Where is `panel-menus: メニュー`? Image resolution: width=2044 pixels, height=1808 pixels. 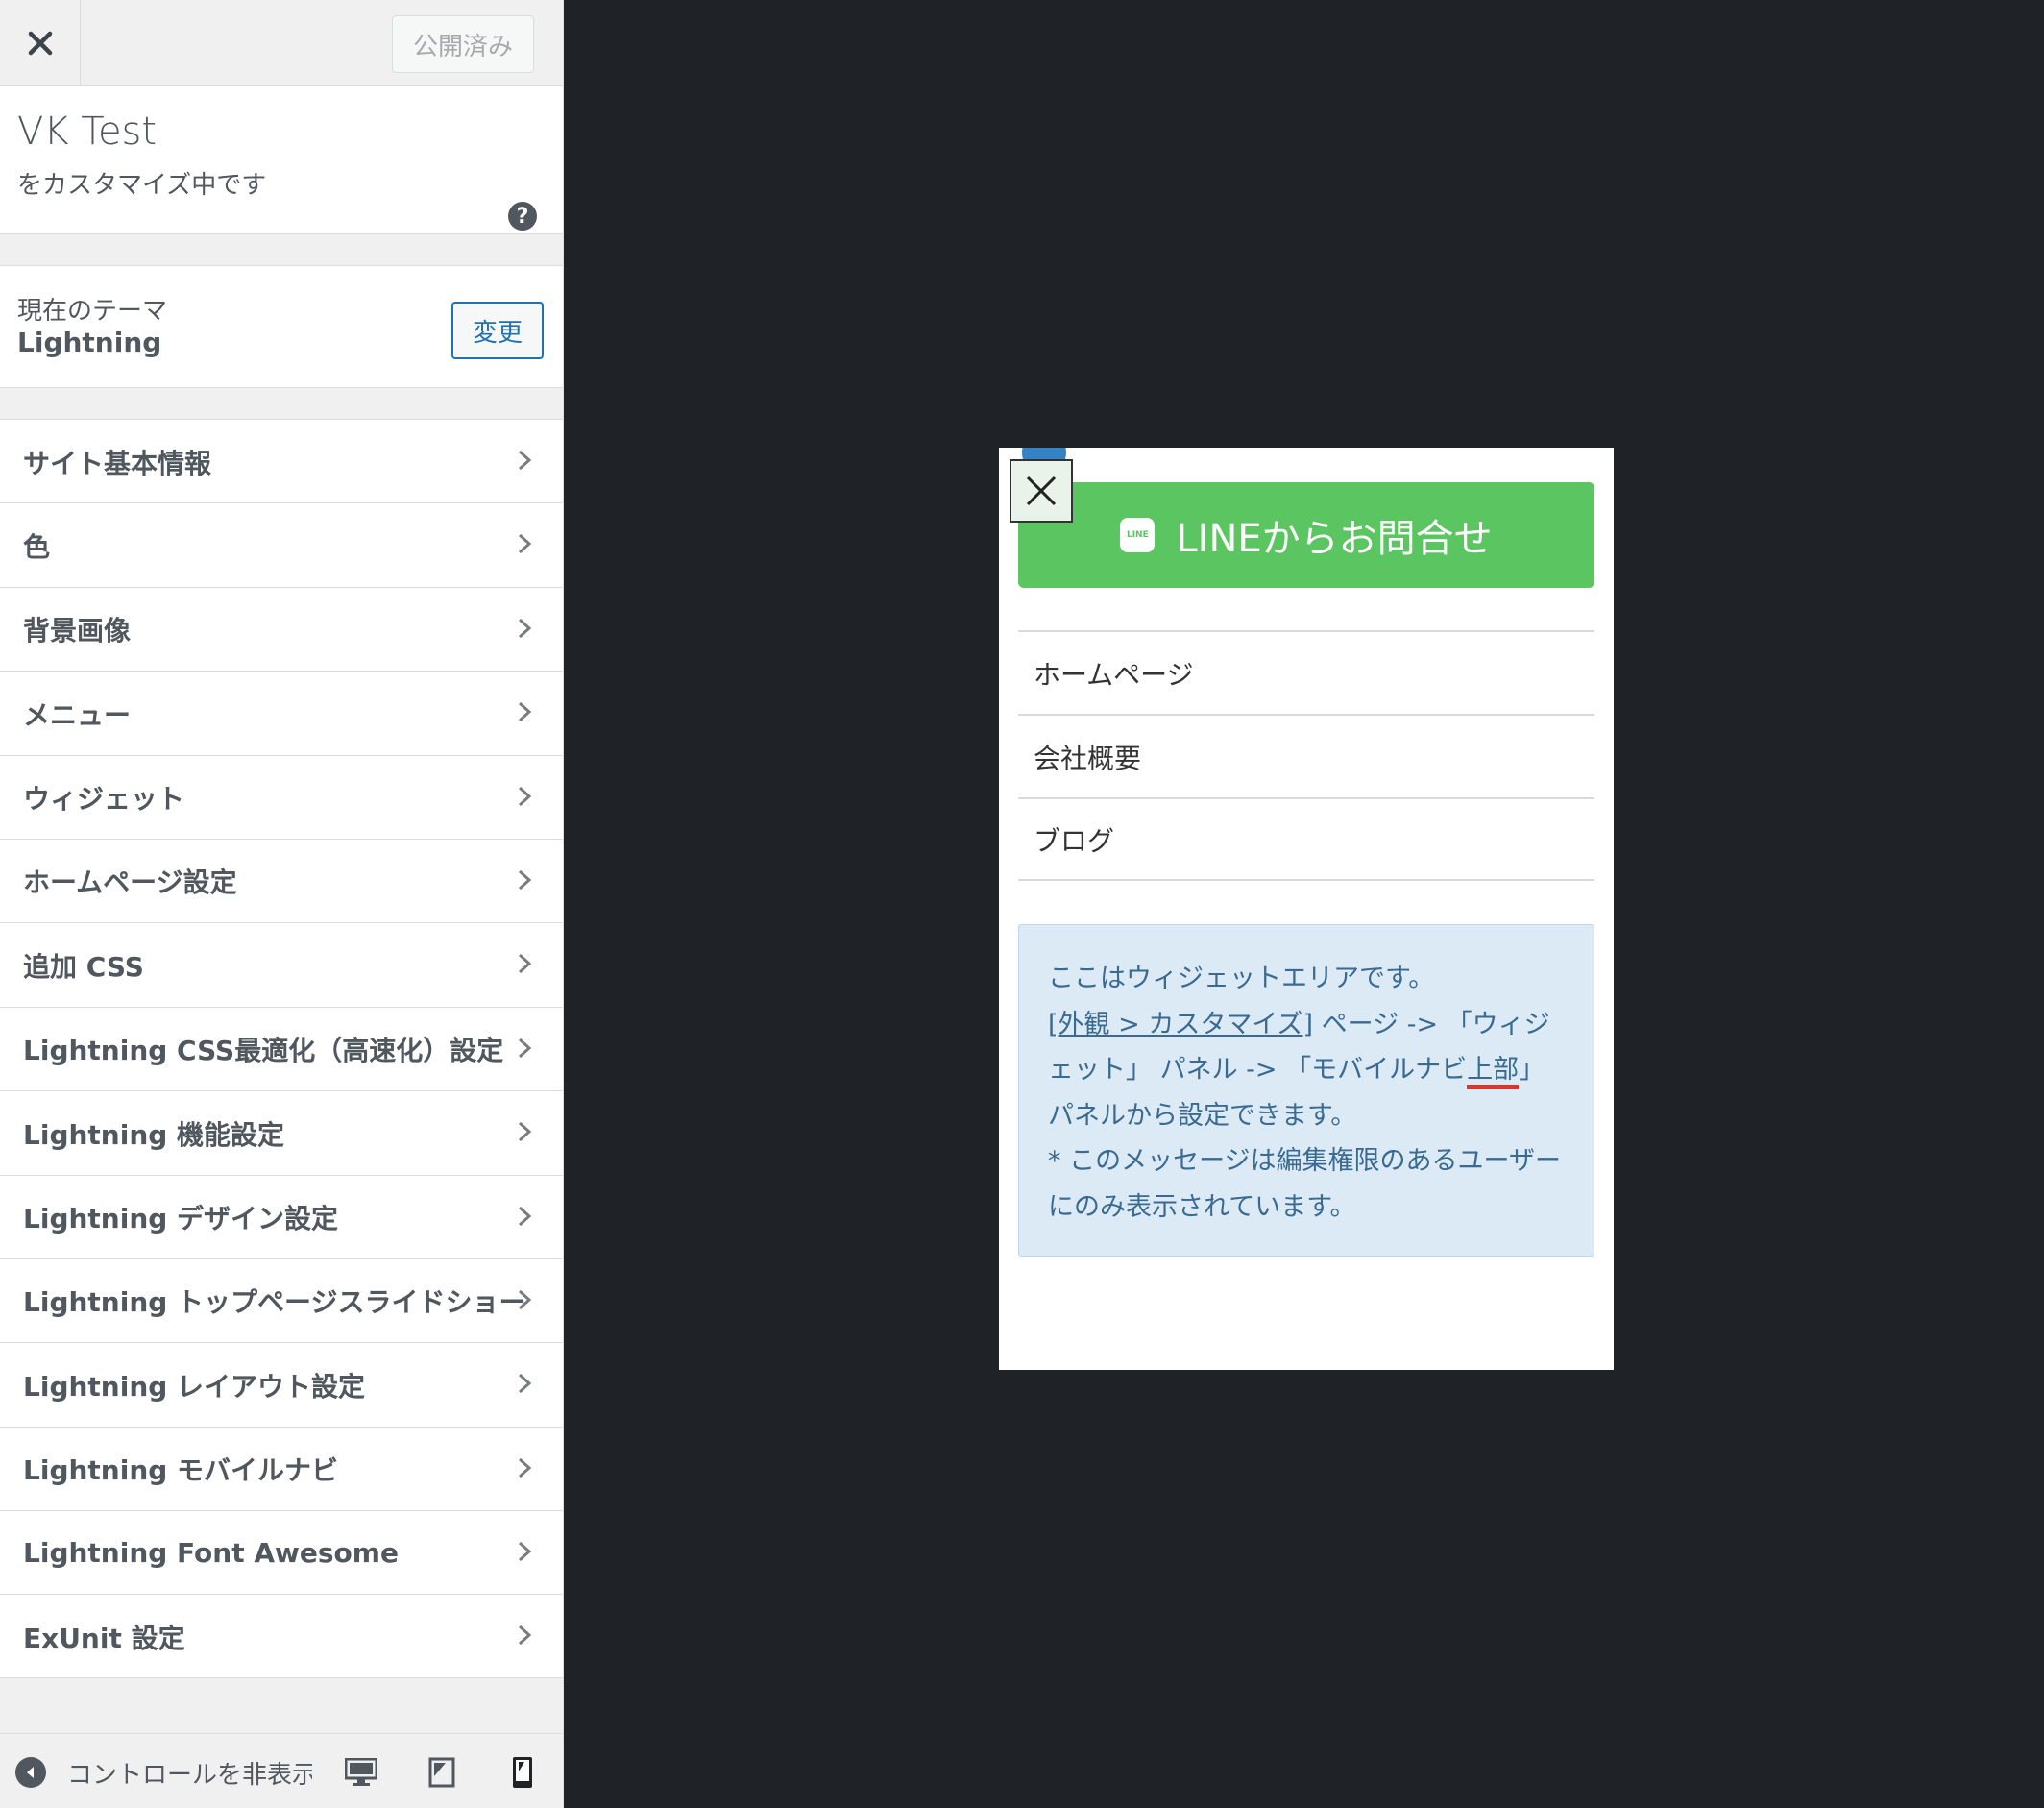 panel-menus: メニュー is located at coordinates (281, 713).